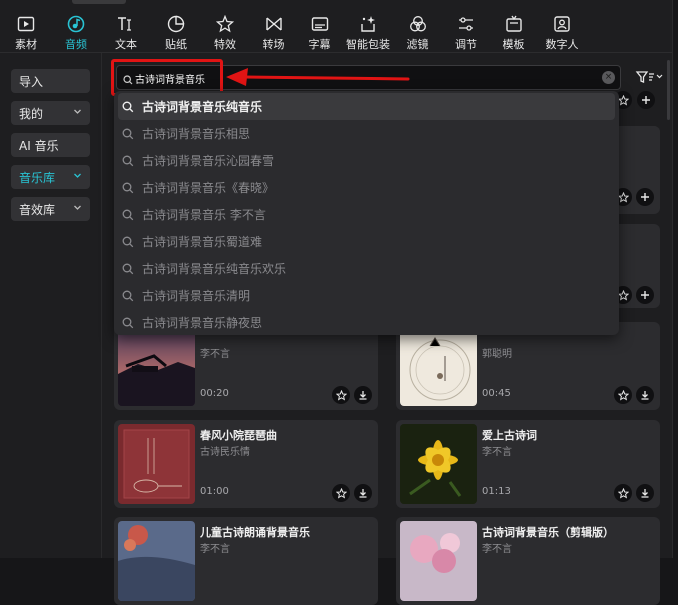 This screenshot has height=605, width=678. I want to click on text-icon, so click(126, 24).